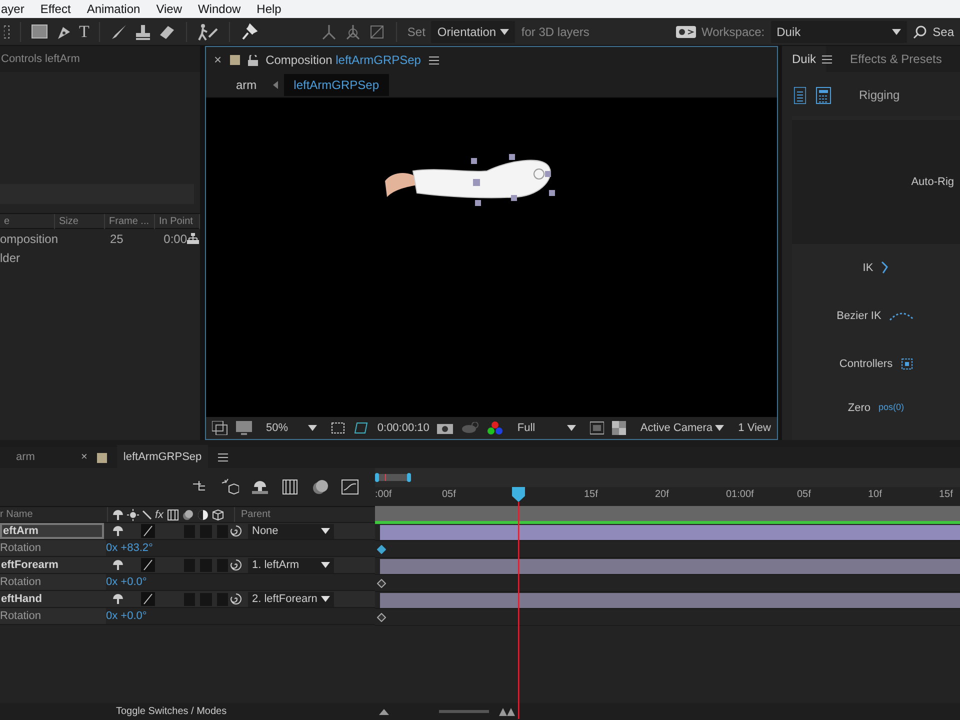  Describe the element at coordinates (249, 31) in the screenshot. I see `pin-icon` at that location.